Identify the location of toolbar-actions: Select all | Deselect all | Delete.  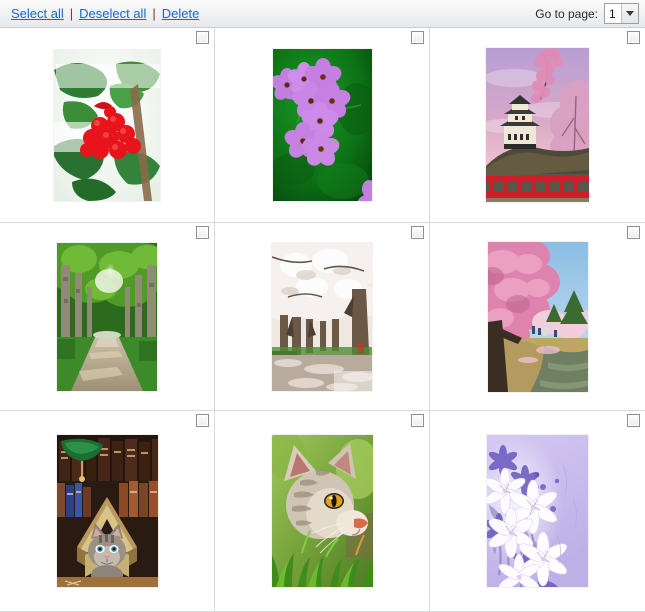
(99, 14).